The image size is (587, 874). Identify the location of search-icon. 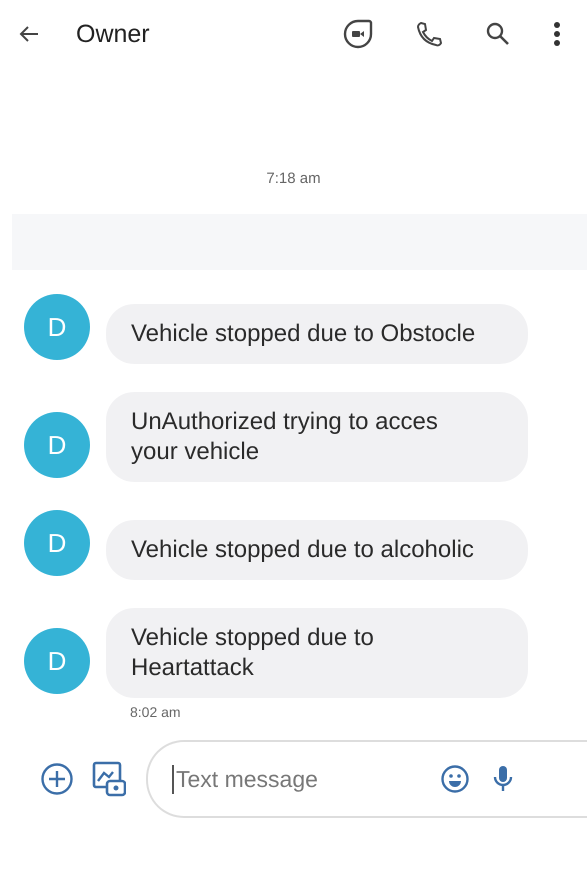
(498, 34).